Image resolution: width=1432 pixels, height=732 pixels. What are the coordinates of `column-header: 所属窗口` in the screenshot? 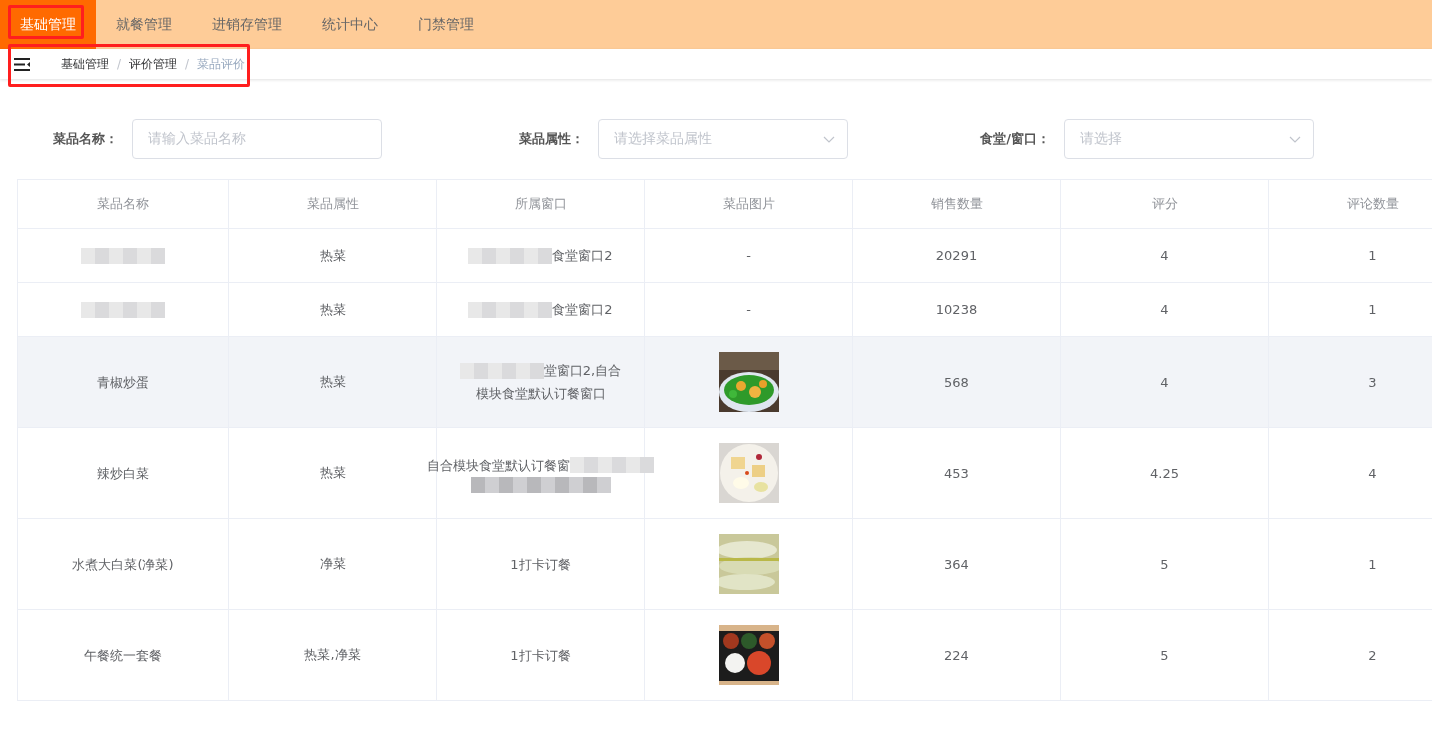 It's located at (540, 204).